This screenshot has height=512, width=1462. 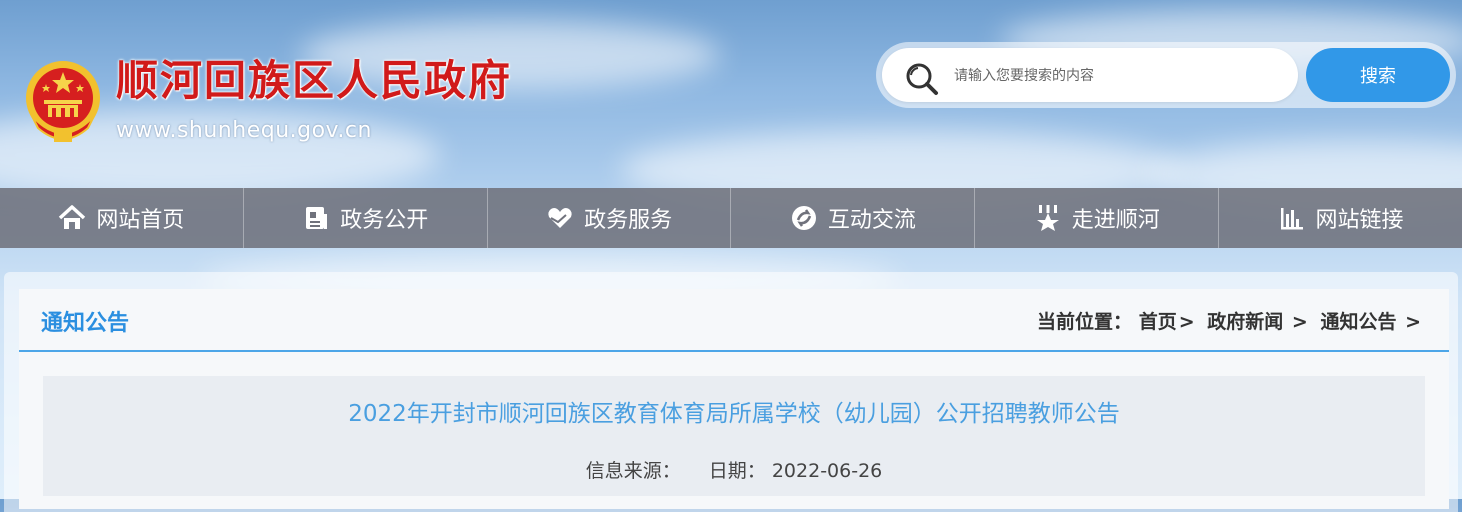 What do you see at coordinates (803, 218) in the screenshot?
I see `chat-icon` at bounding box center [803, 218].